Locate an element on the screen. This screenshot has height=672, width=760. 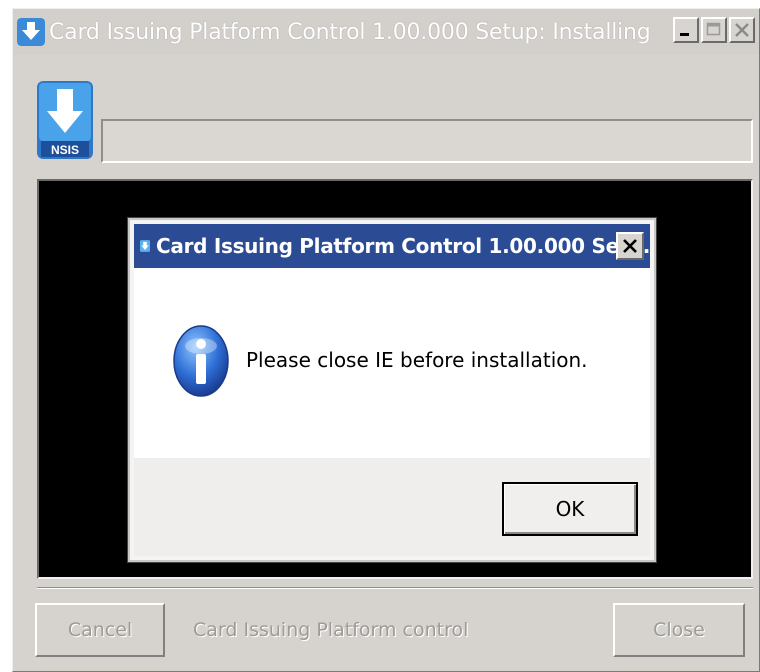
info-icon is located at coordinates (201, 361).